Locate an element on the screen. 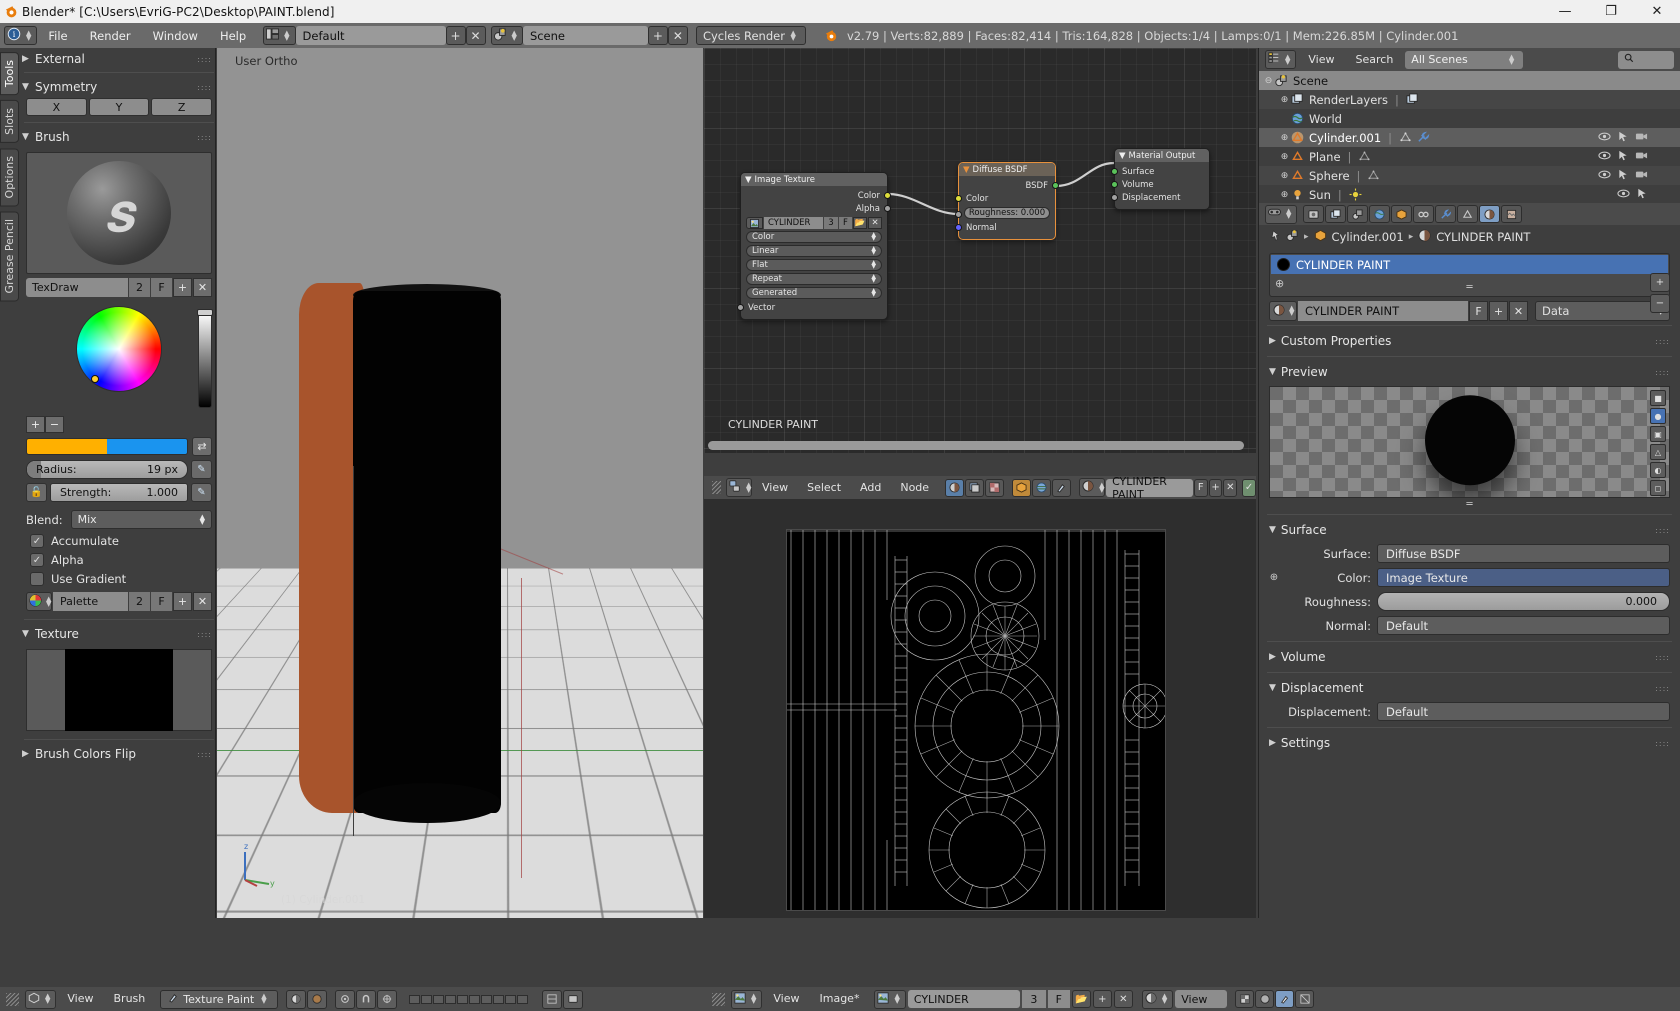 This screenshot has width=1680, height=1011. preview-hair-icon: △ is located at coordinates (1658, 452).